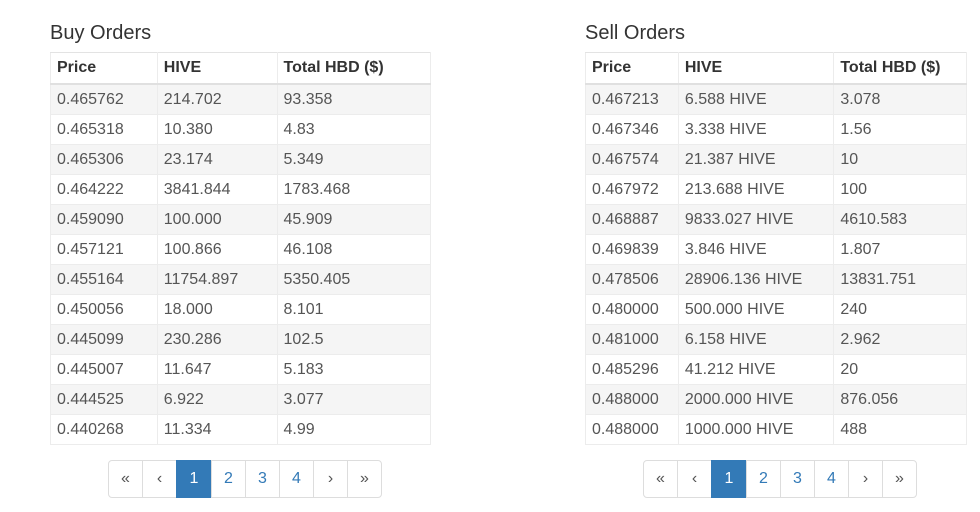 The image size is (980, 512). I want to click on hive-amount-cell: 11.647, so click(217, 369).